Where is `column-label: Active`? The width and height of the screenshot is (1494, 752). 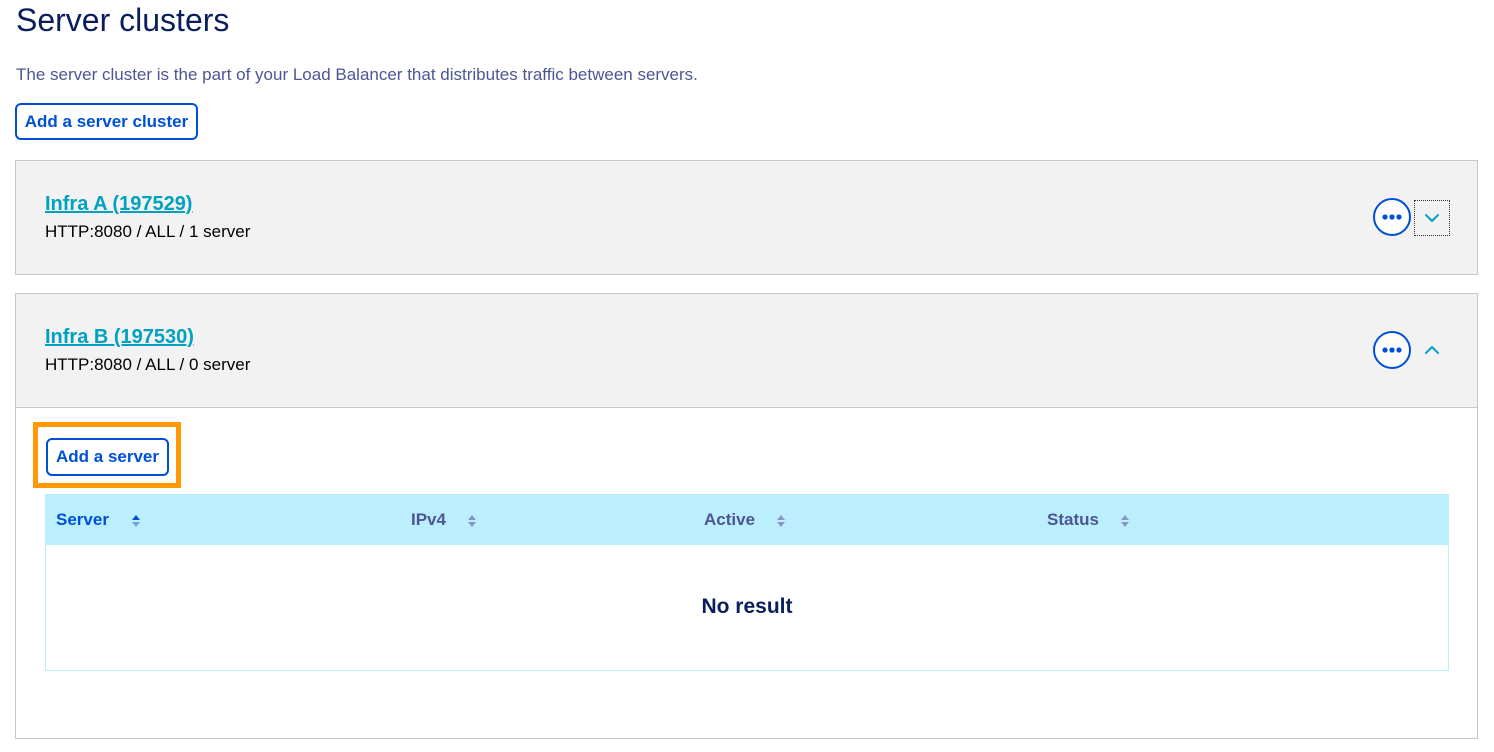 column-label: Active is located at coordinates (730, 519).